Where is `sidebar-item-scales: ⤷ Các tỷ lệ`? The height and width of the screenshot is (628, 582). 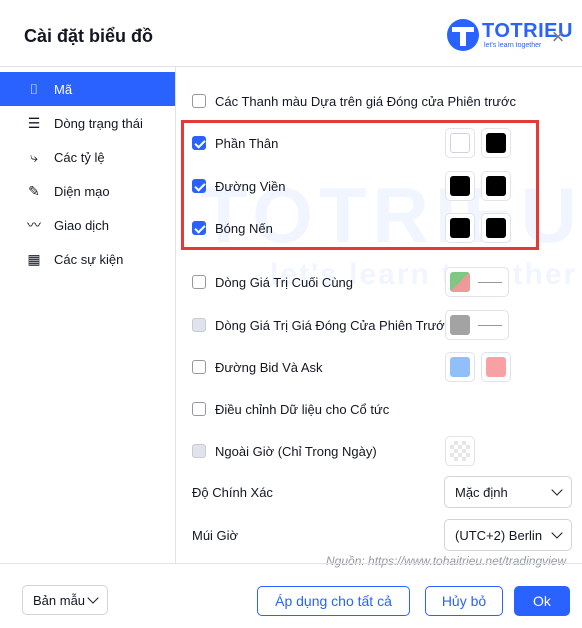
sidebar-item-scales: ⤷ Các tỷ lệ is located at coordinates (87, 157).